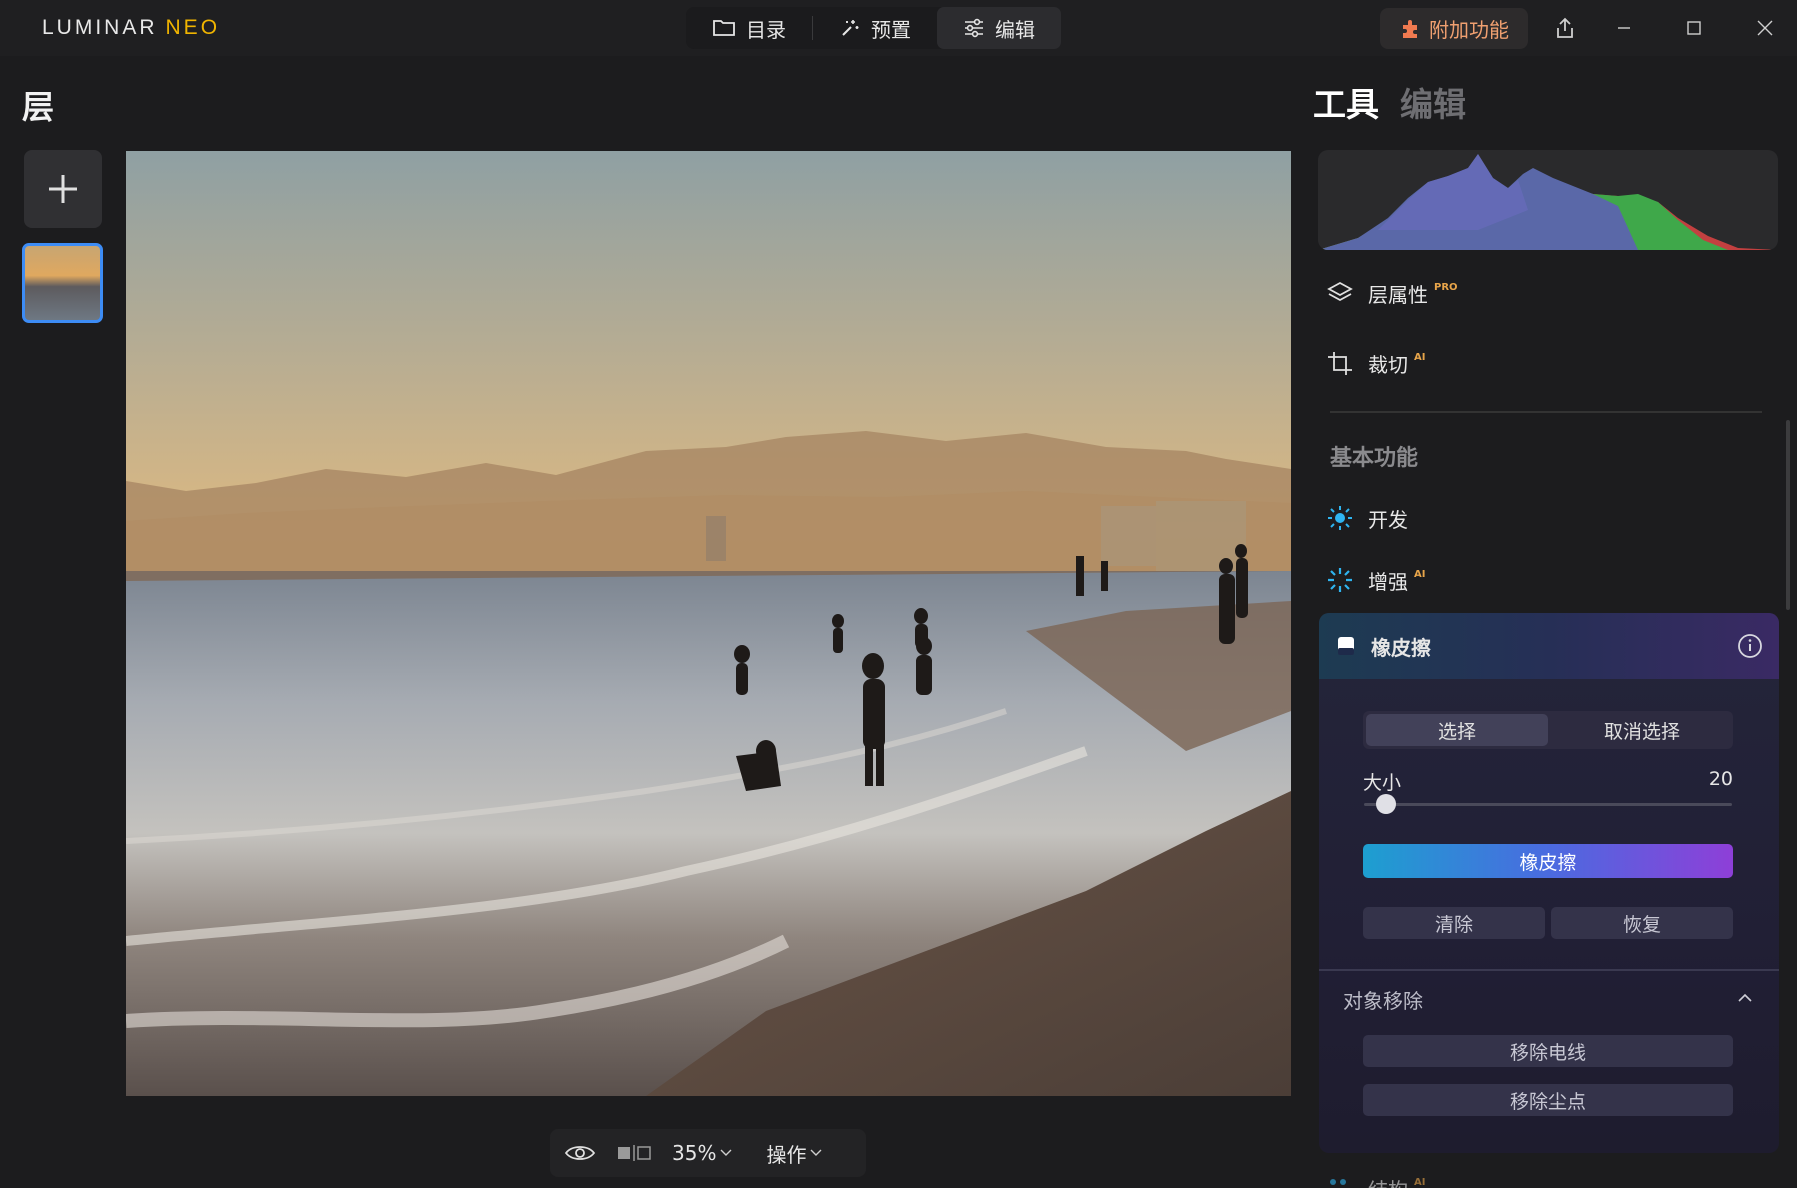 The image size is (1797, 1188). What do you see at coordinates (1454, 923) in the screenshot?
I see `clear-button: 清除` at bounding box center [1454, 923].